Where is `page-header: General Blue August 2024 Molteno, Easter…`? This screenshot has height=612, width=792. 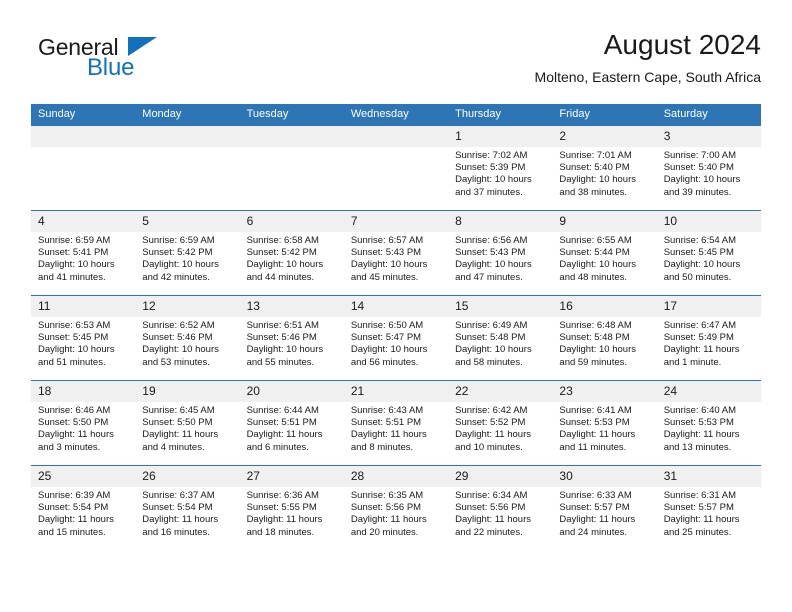 page-header: General Blue August 2024 Molteno, Easter… is located at coordinates (396, 64).